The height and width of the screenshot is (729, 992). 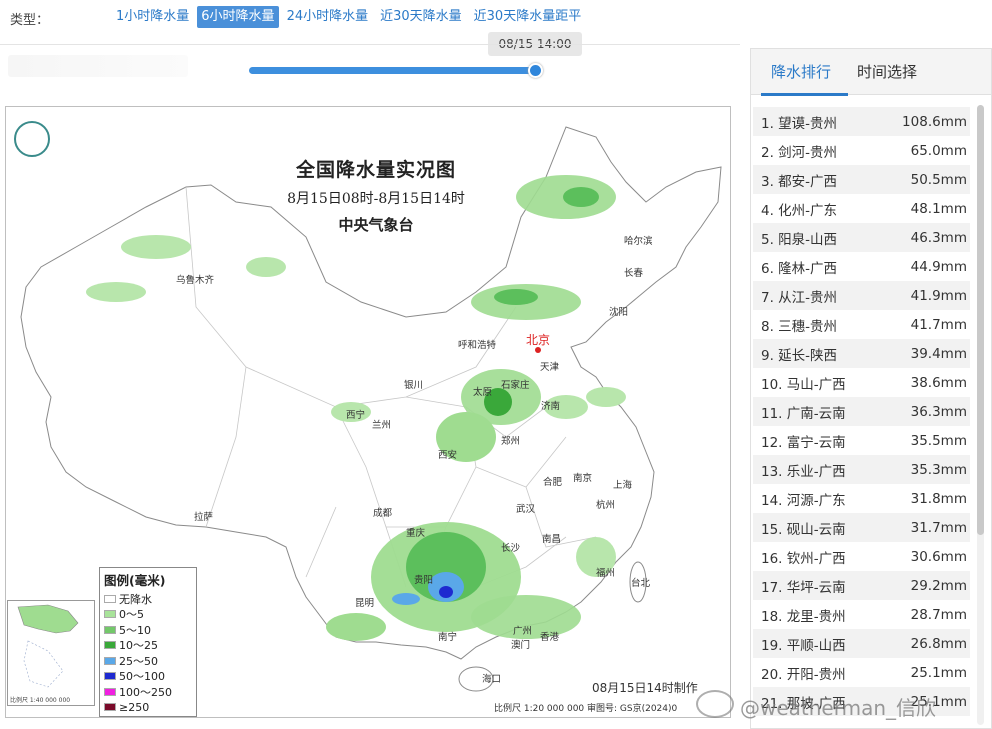 I want to click on precip-value: 28.7mm, so click(x=938, y=614).